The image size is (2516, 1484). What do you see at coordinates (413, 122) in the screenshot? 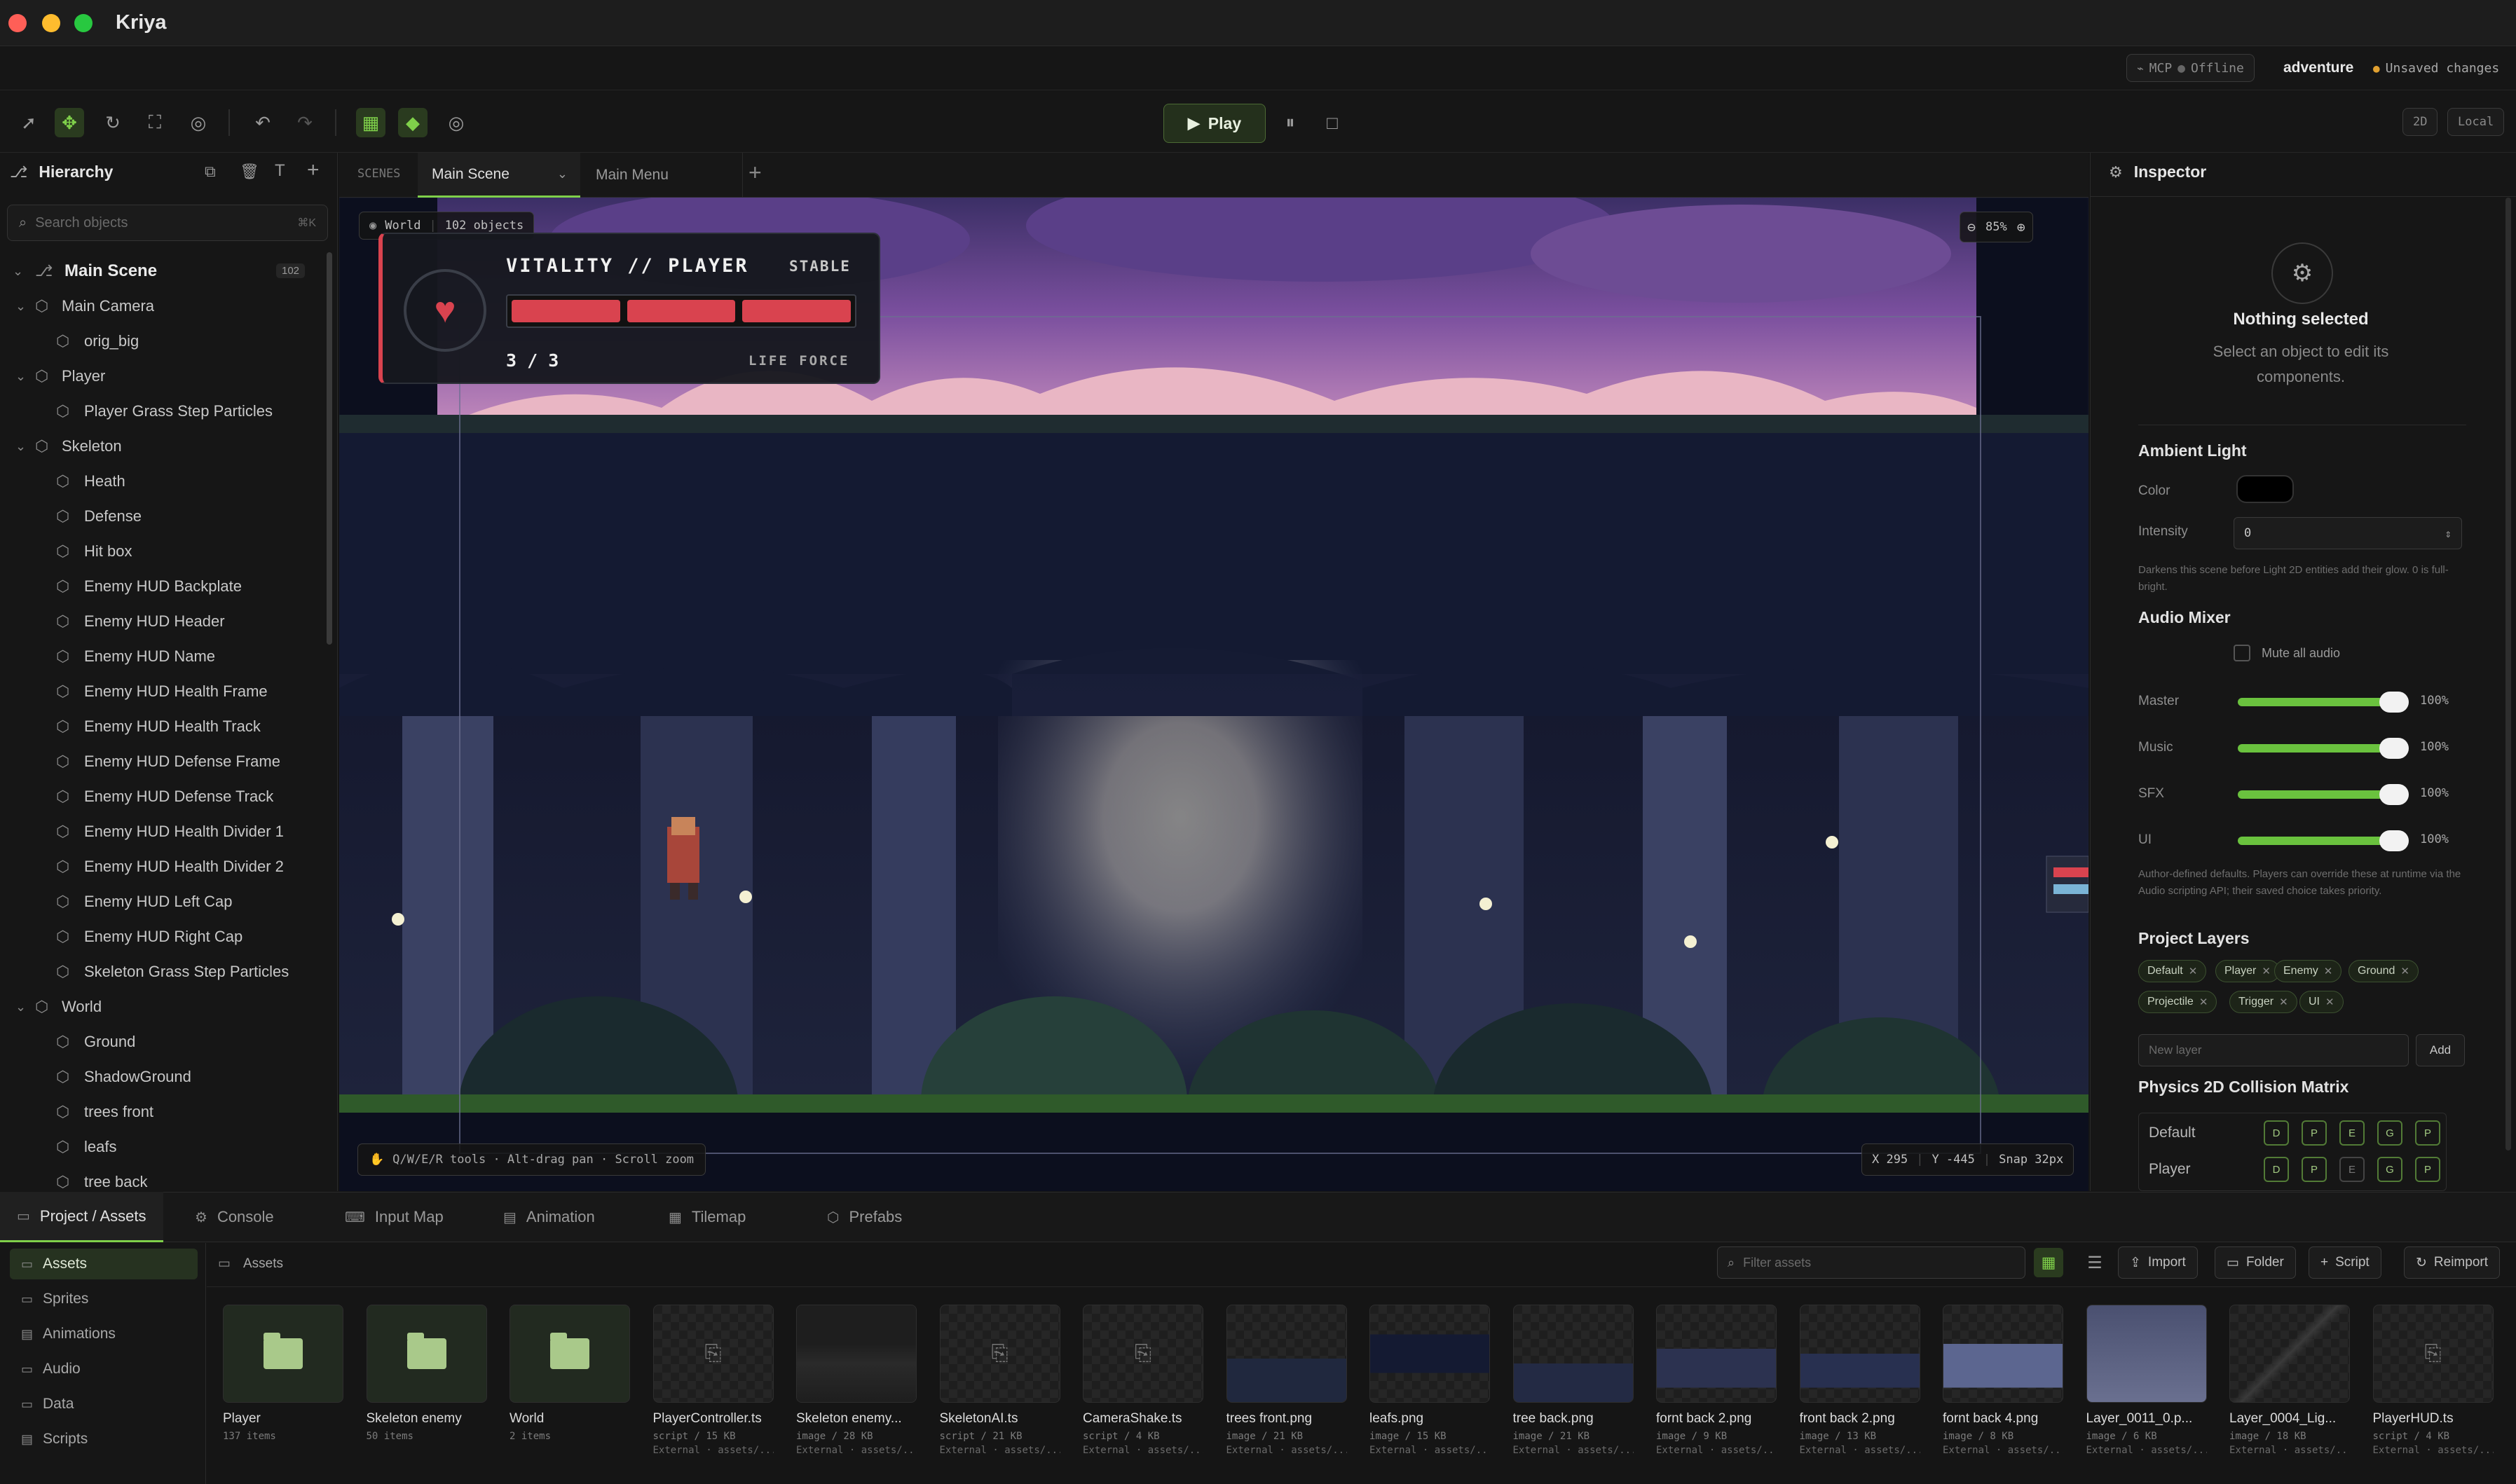
I see `snap-toggle-icon: ◆` at bounding box center [413, 122].